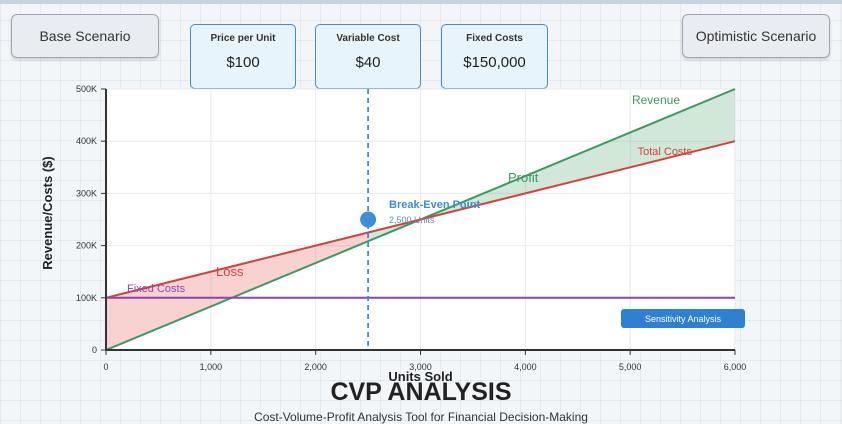  What do you see at coordinates (523, 177) in the screenshot?
I see `profit-label: Profit` at bounding box center [523, 177].